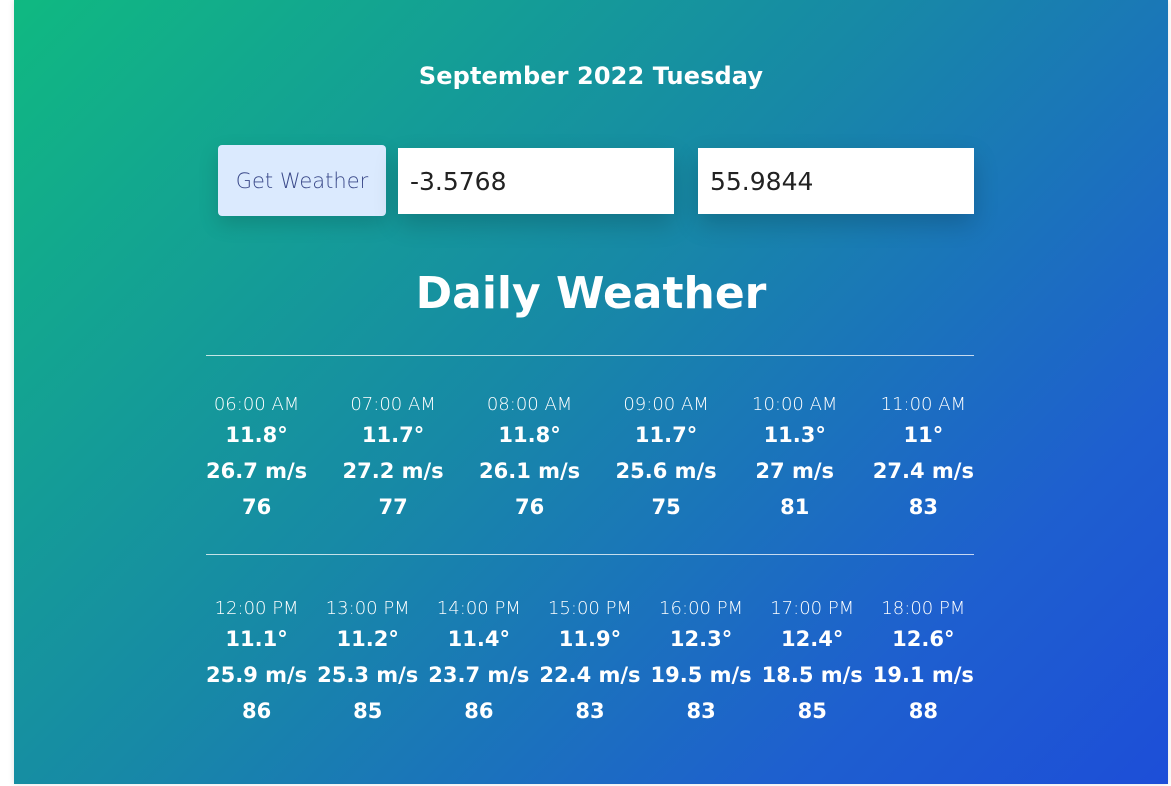 The image size is (1171, 786). Describe the element at coordinates (923, 404) in the screenshot. I see `hour-time: 11:00 AM` at that location.